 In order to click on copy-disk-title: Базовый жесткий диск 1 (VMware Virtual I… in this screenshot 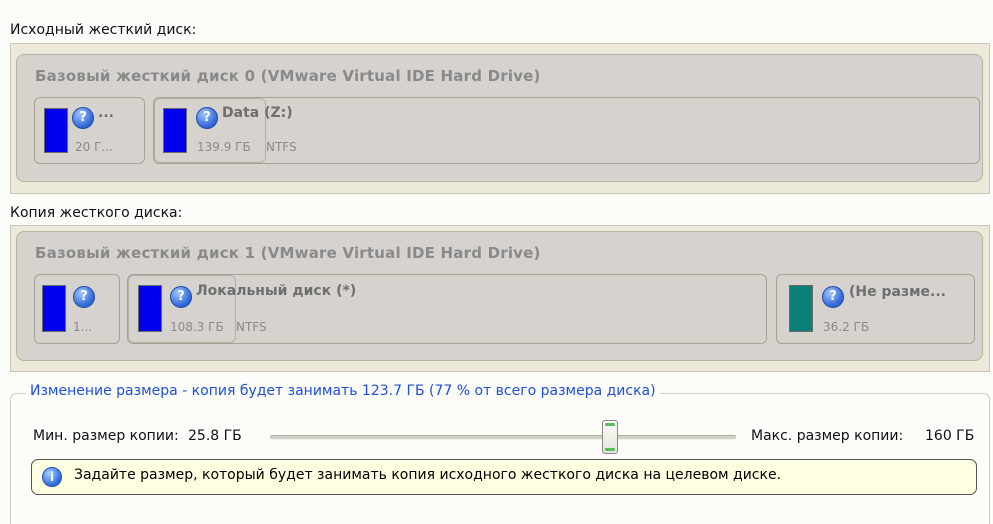, I will do `click(288, 253)`.